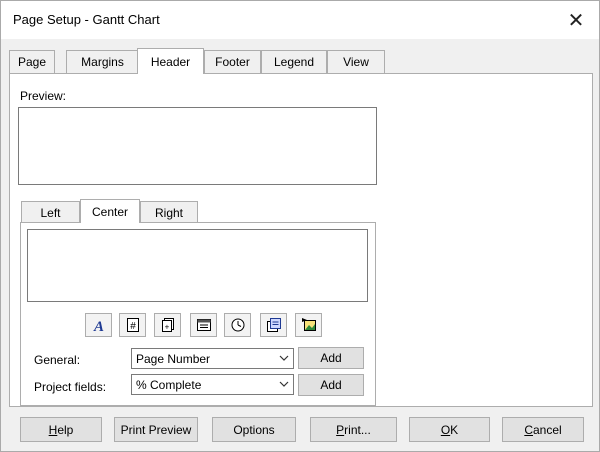 The image size is (600, 452). What do you see at coordinates (43, 96) in the screenshot?
I see `preview-label: Preview:` at bounding box center [43, 96].